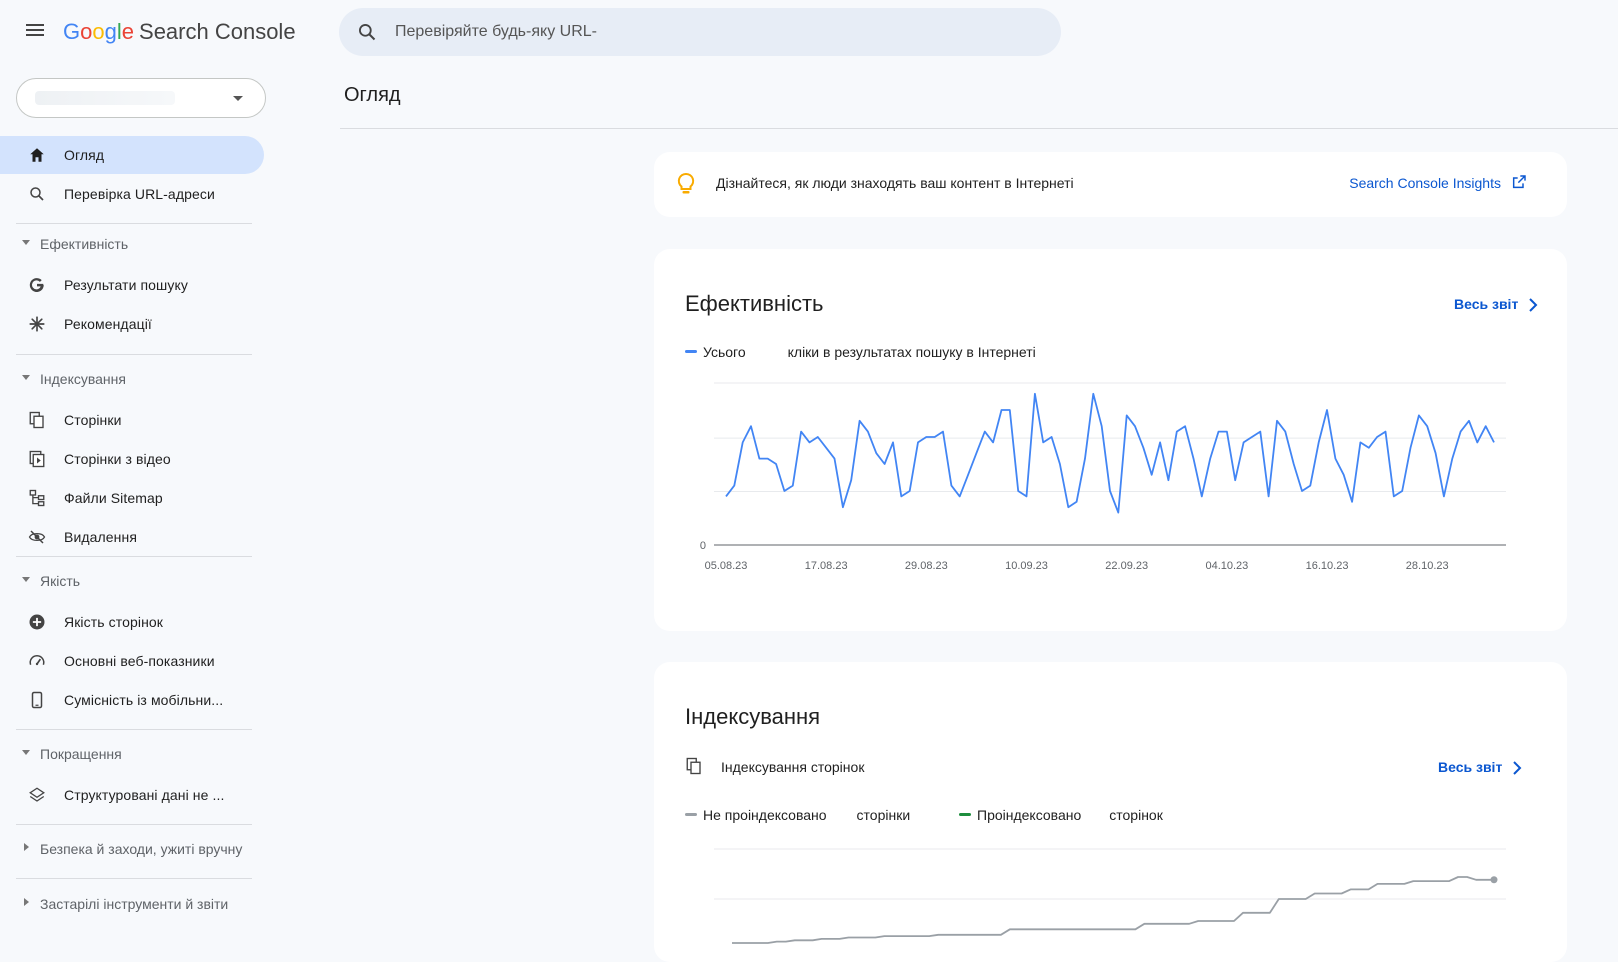 Image resolution: width=1618 pixels, height=962 pixels. What do you see at coordinates (37, 700) in the screenshot?
I see `mobile-icon` at bounding box center [37, 700].